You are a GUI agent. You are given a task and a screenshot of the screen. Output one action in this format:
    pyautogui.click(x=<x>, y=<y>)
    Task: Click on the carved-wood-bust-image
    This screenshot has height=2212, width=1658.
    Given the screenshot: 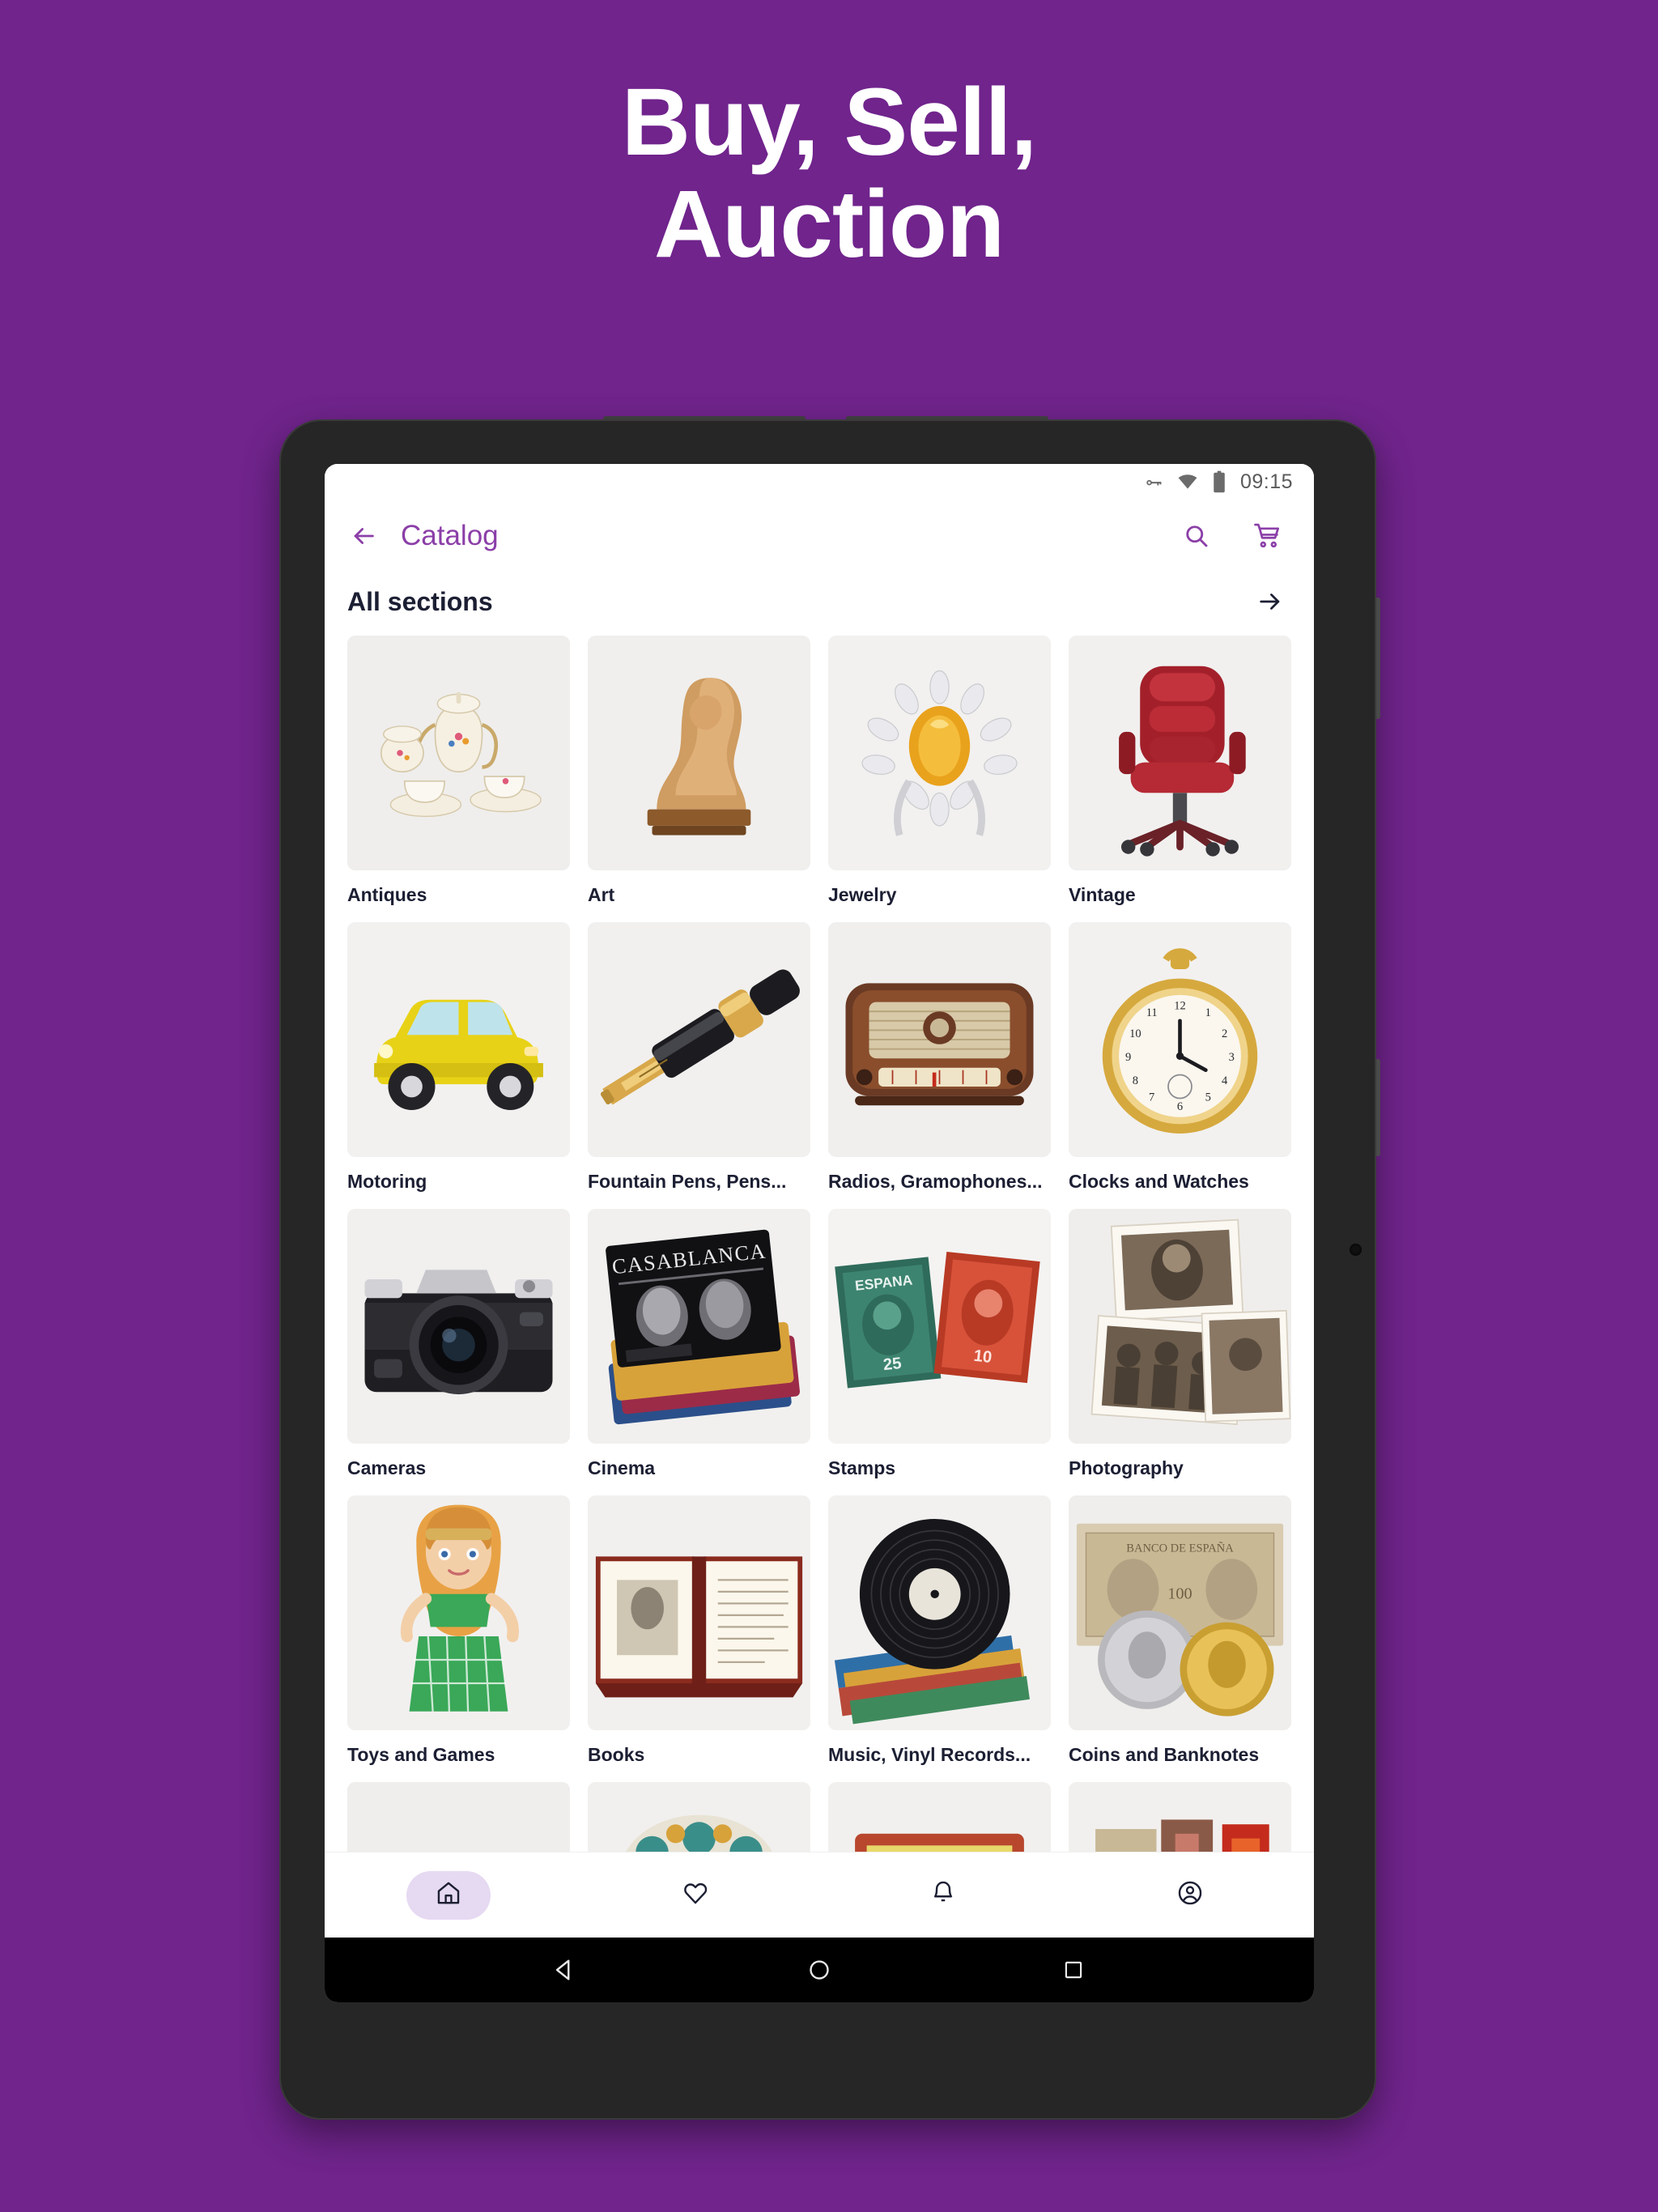 What is the action you would take?
    pyautogui.click(x=699, y=753)
    